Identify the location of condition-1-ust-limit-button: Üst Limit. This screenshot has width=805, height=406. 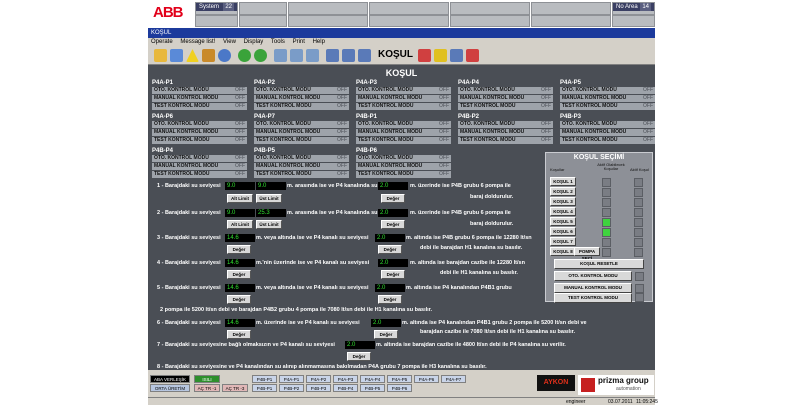
(269, 198).